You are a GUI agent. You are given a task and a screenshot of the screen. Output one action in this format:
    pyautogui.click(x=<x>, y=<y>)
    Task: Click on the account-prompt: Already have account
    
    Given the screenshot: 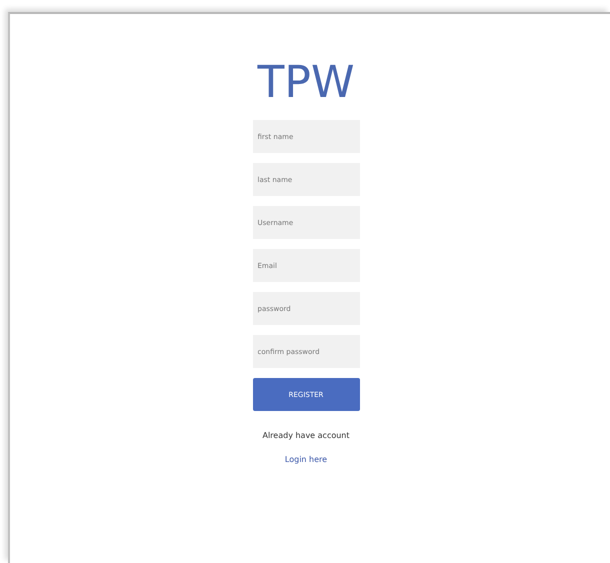 What is the action you would take?
    pyautogui.click(x=306, y=435)
    